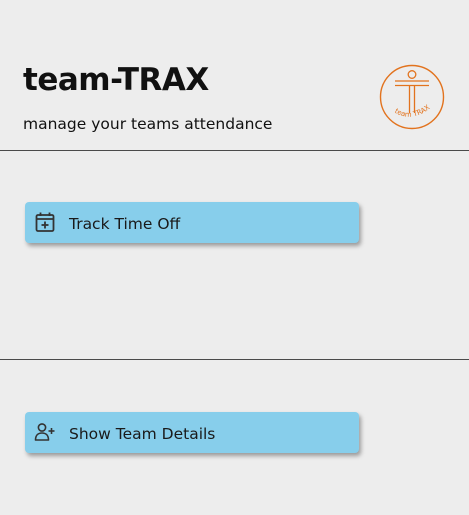 This screenshot has width=469, height=515. What do you see at coordinates (116, 80) in the screenshot?
I see `page-title: team-TRAX` at bounding box center [116, 80].